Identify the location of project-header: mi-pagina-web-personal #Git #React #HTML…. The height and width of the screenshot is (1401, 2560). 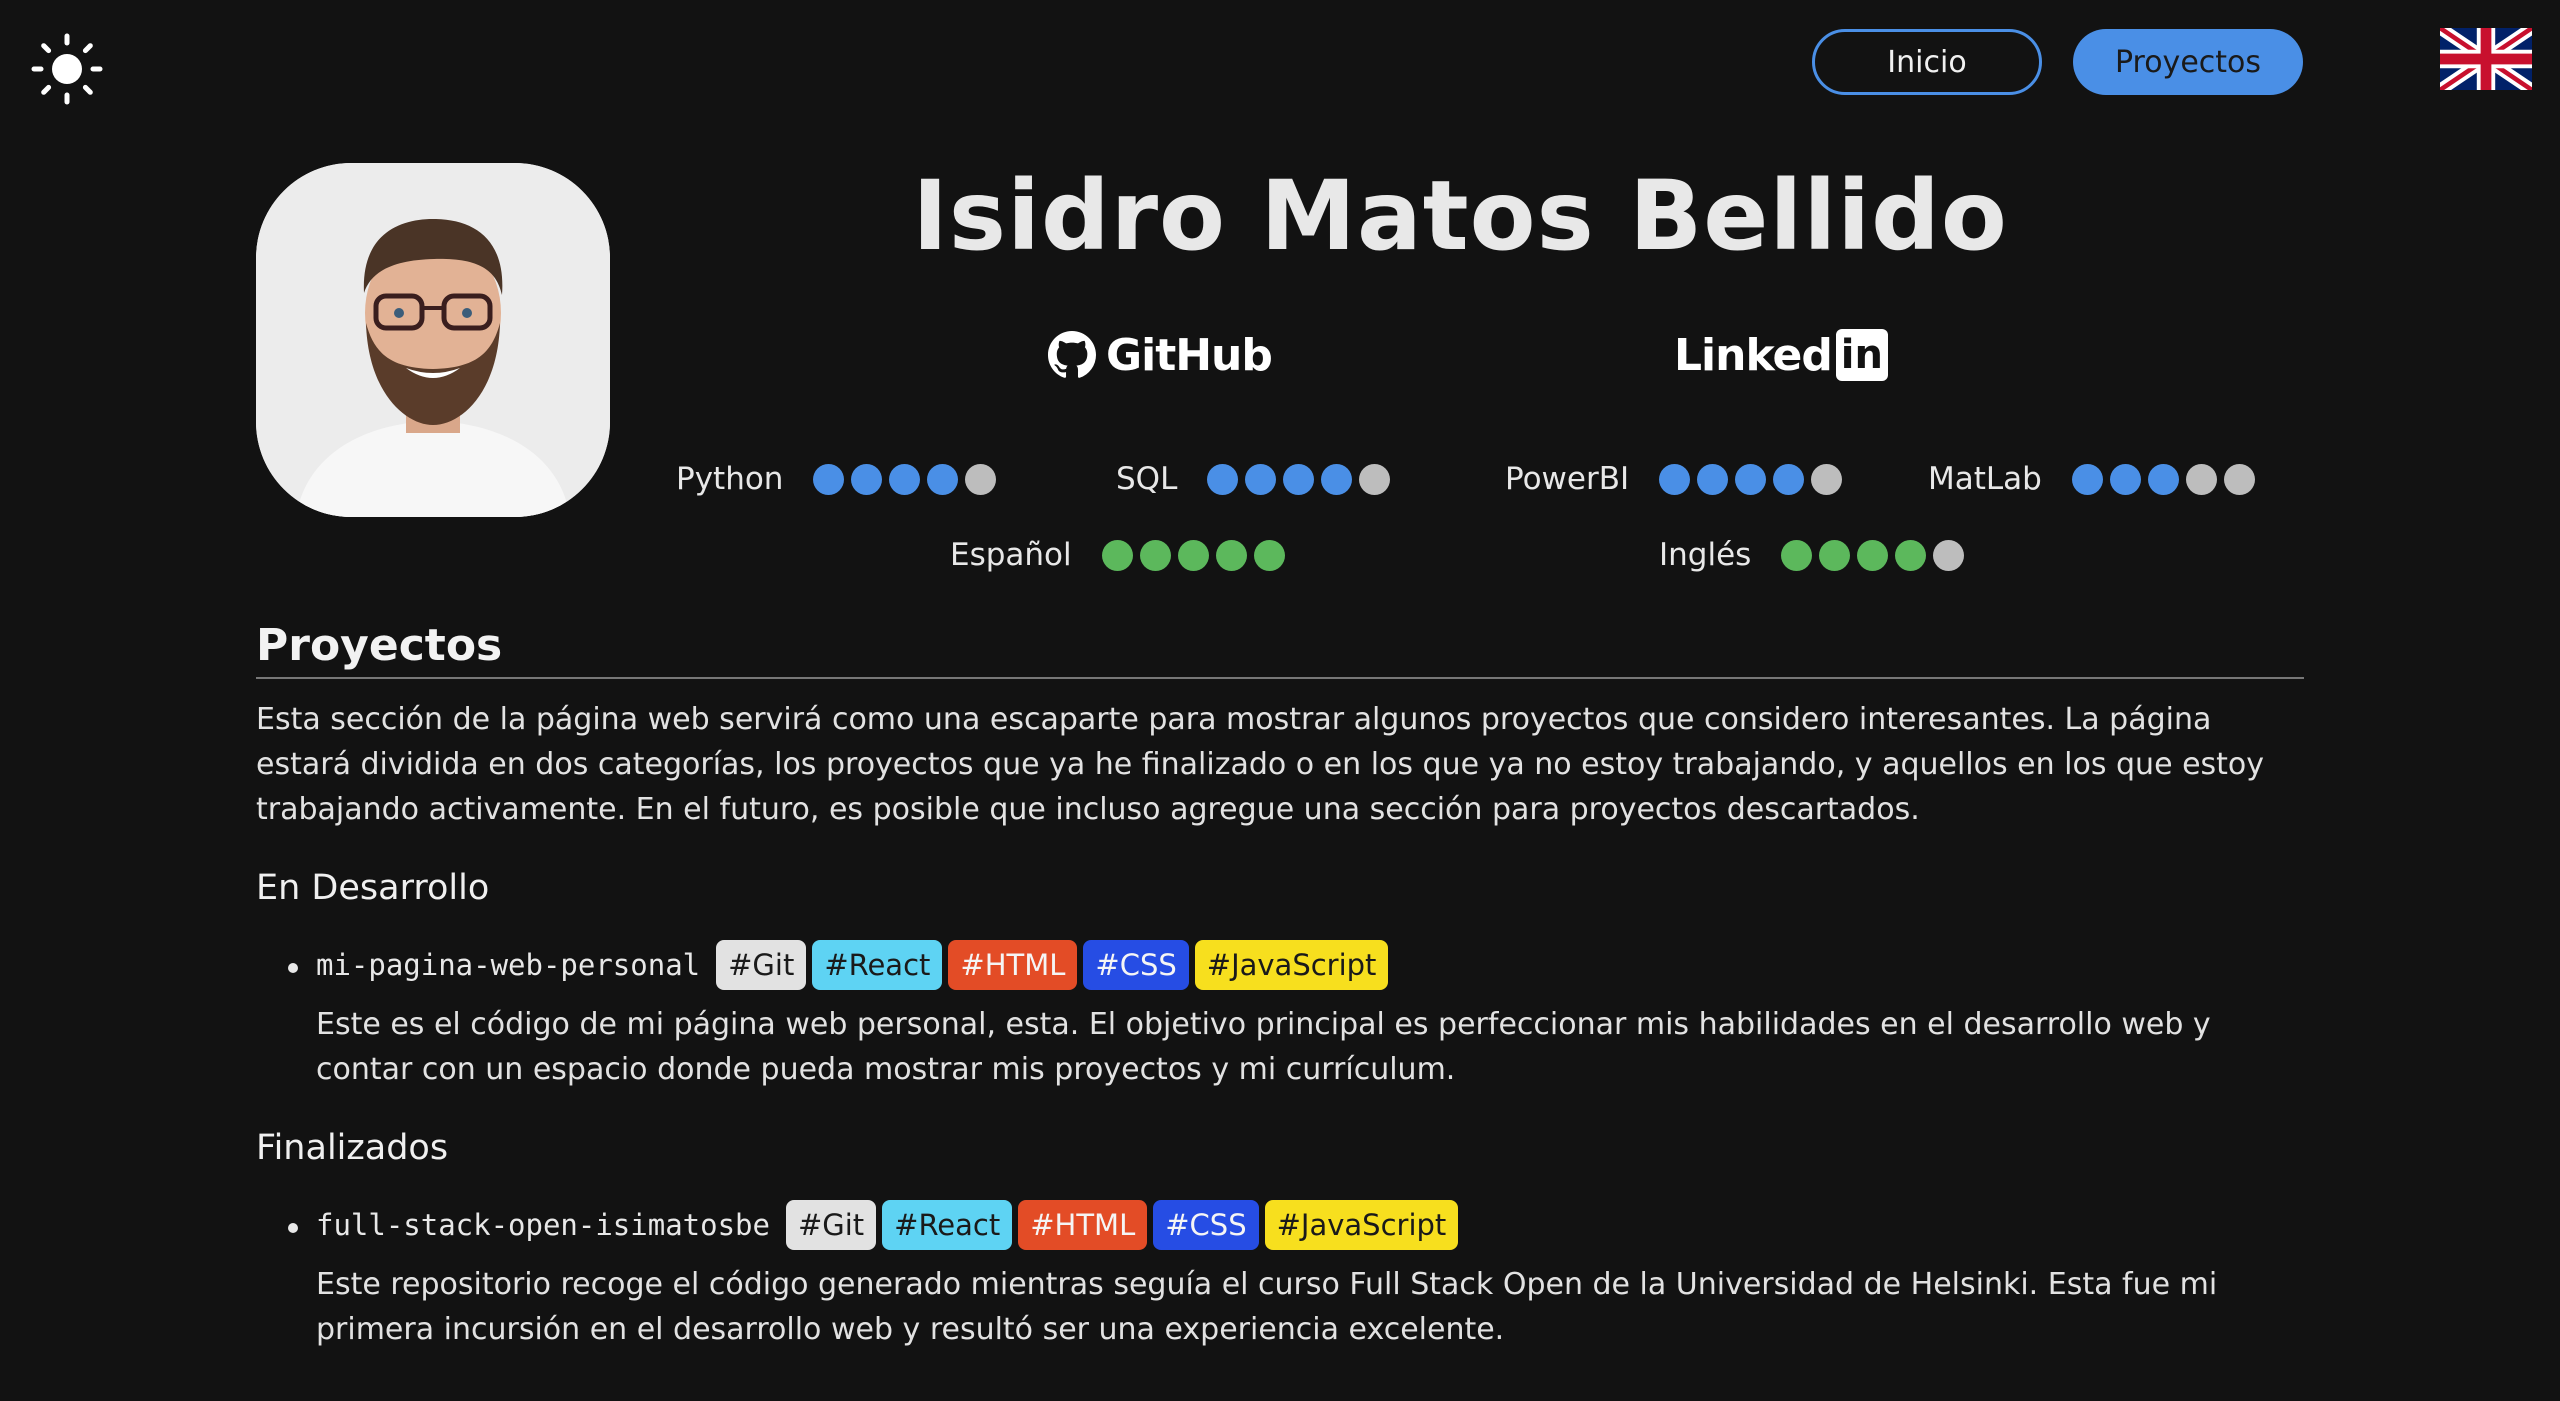
(1310, 965).